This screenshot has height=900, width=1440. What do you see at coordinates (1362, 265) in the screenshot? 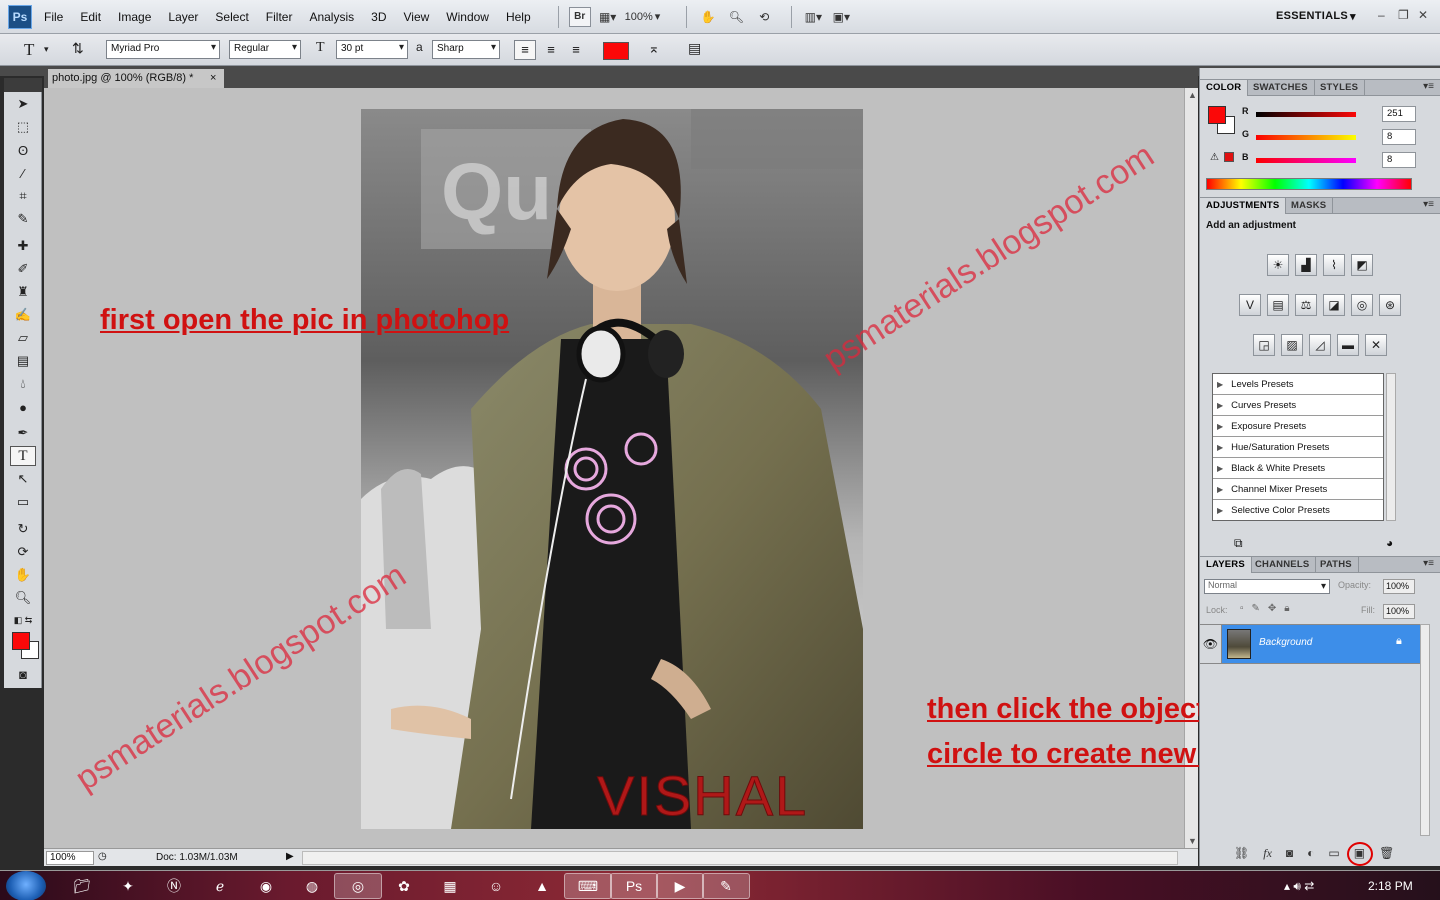
I see `exposure-icon: ◩` at bounding box center [1362, 265].